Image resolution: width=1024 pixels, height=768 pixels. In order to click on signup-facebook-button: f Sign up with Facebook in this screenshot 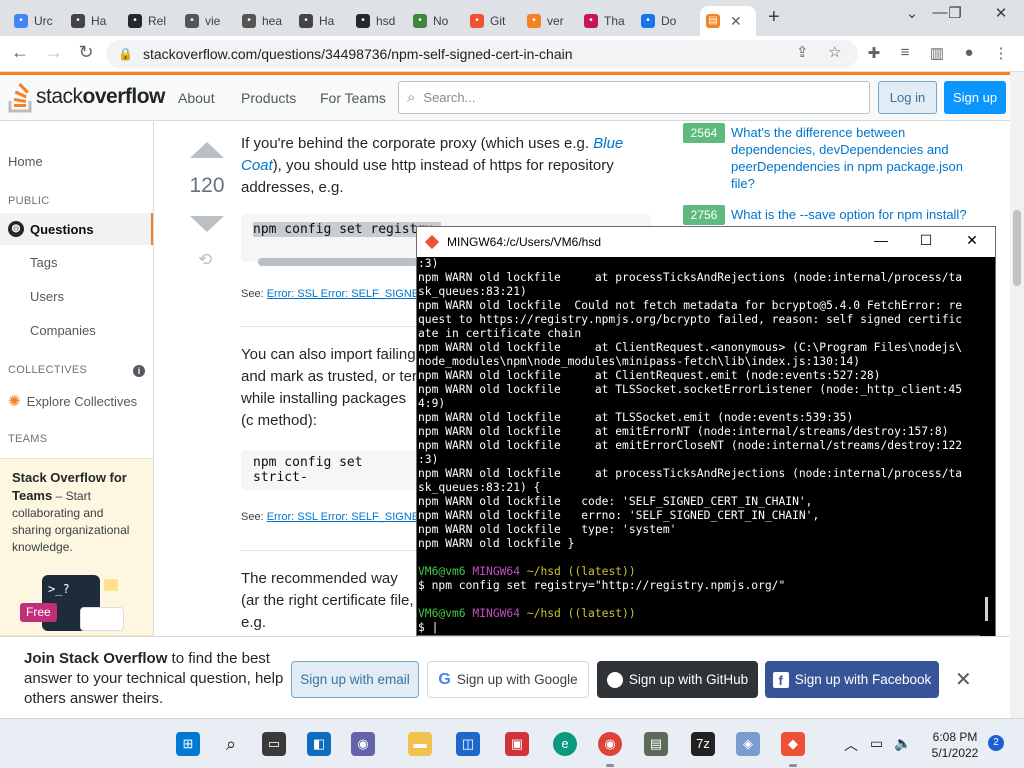, I will do `click(852, 679)`.